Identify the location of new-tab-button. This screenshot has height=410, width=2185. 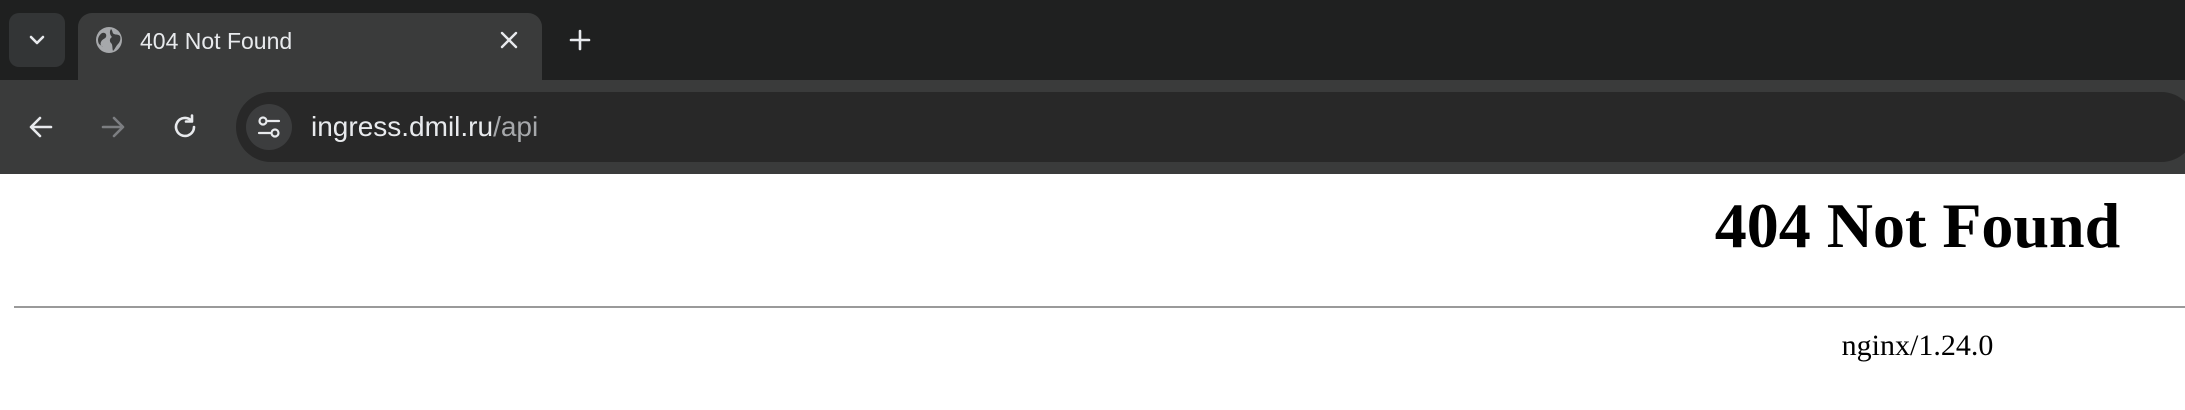
(580, 40).